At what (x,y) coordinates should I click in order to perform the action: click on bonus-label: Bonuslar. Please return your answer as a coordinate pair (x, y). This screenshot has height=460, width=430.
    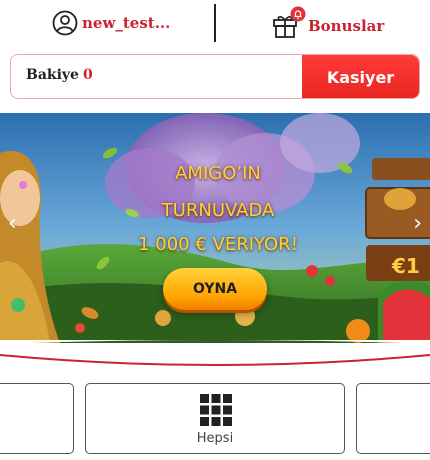
    Looking at the image, I should click on (346, 26).